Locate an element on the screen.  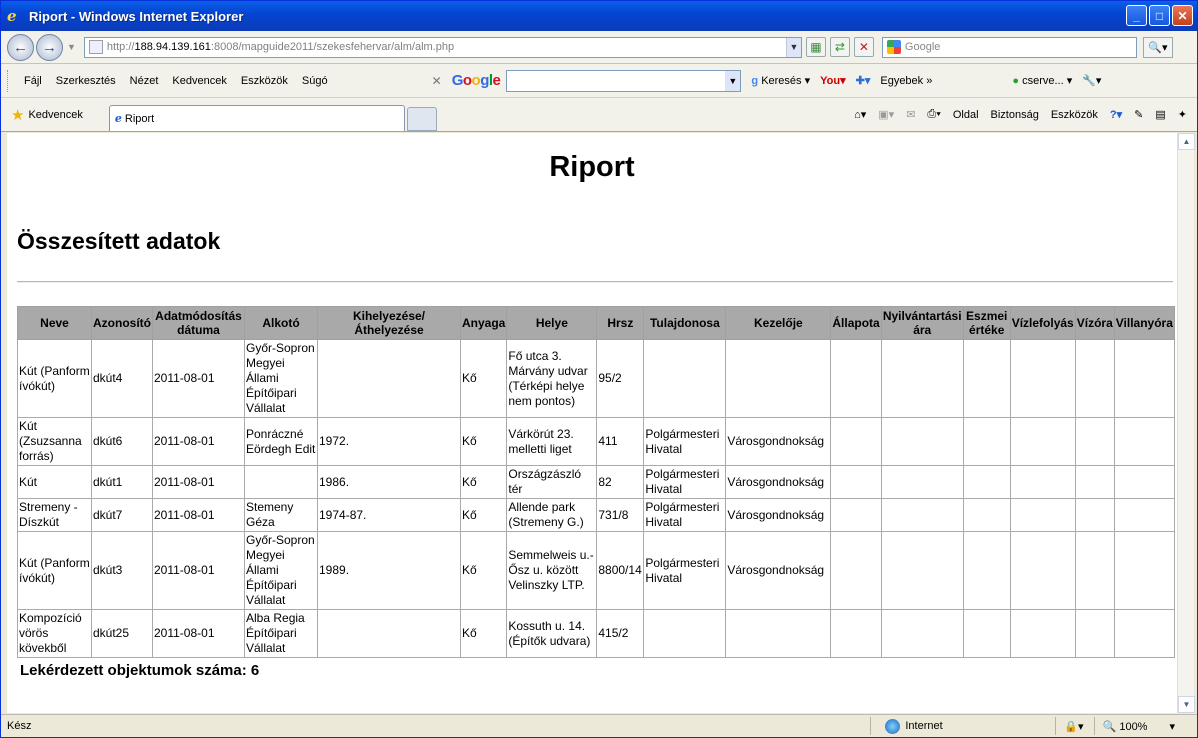
address-dropdown-icon: ▼ is located at coordinates (793, 47).